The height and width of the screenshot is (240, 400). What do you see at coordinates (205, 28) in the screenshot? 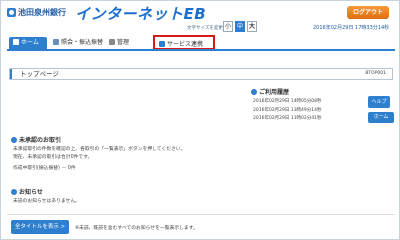
I see `font-size-label: 文字サイズを変更` at bounding box center [205, 28].